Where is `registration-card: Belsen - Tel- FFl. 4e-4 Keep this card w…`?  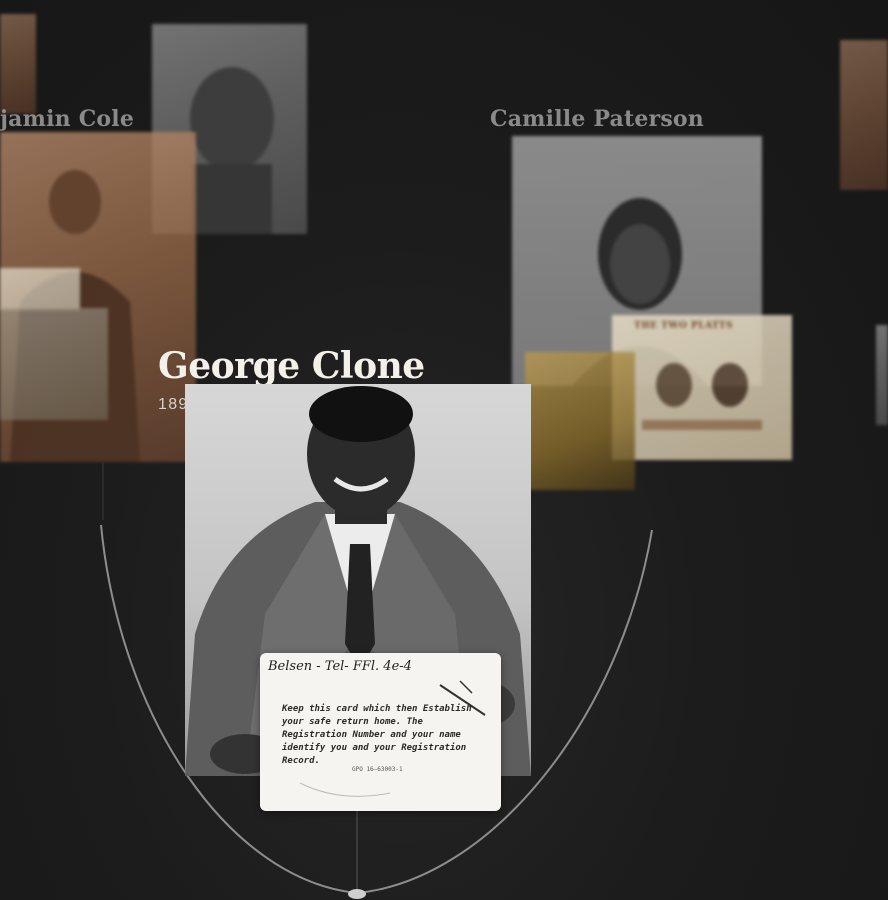 registration-card: Belsen - Tel- FFl. 4e-4 Keep this card w… is located at coordinates (380, 732).